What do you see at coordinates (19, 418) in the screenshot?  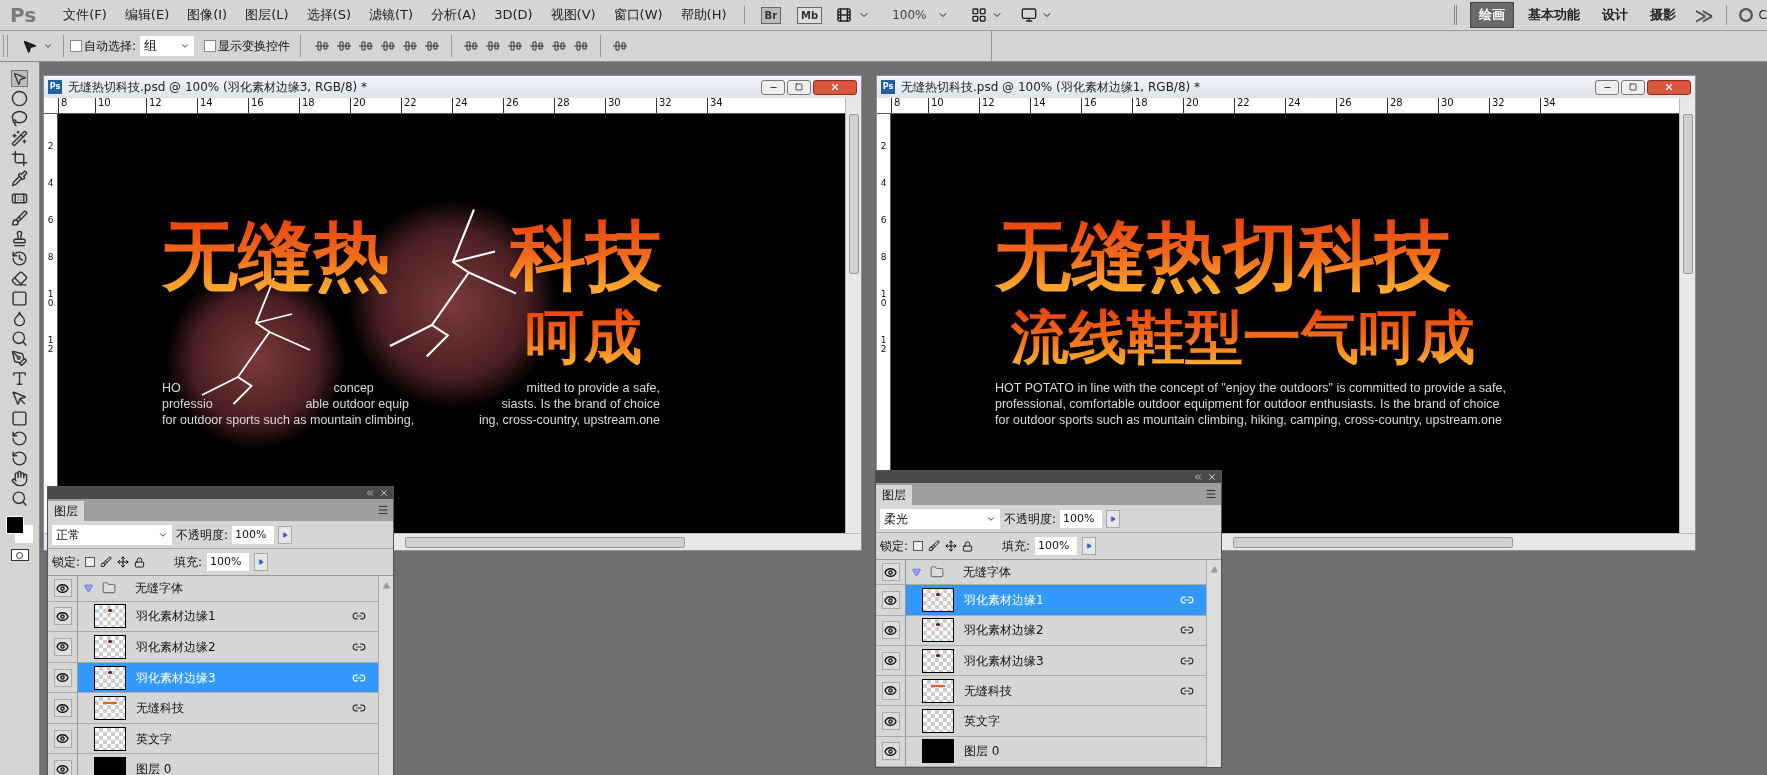 I see `shape-tool-icon` at bounding box center [19, 418].